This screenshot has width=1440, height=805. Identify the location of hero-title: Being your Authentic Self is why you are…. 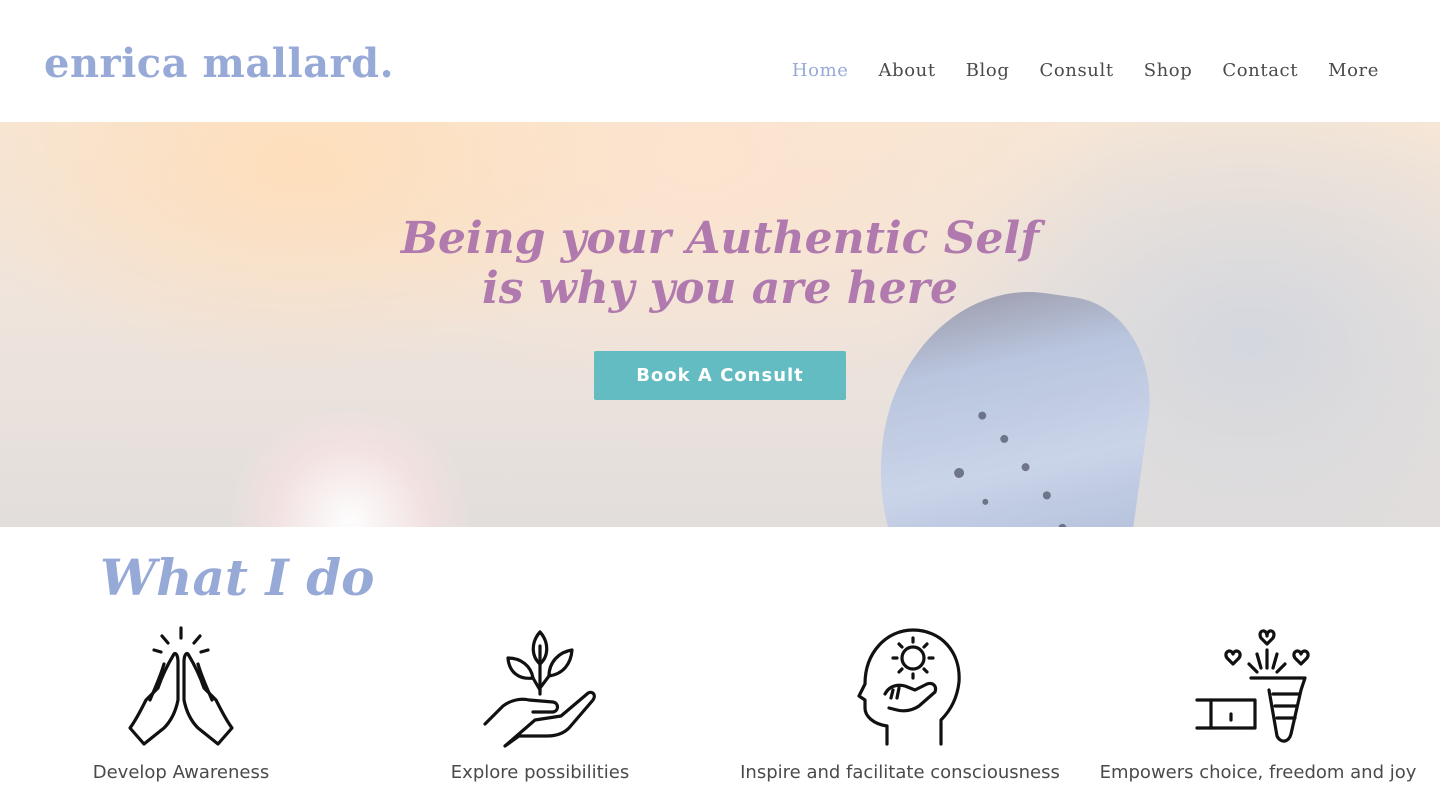
(720, 264).